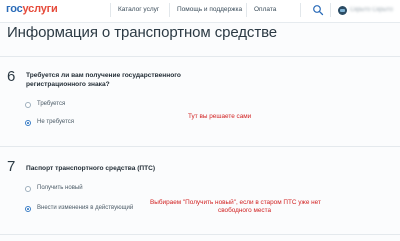  I want to click on gosuslugi-logo: госуслуги, so click(32, 9).